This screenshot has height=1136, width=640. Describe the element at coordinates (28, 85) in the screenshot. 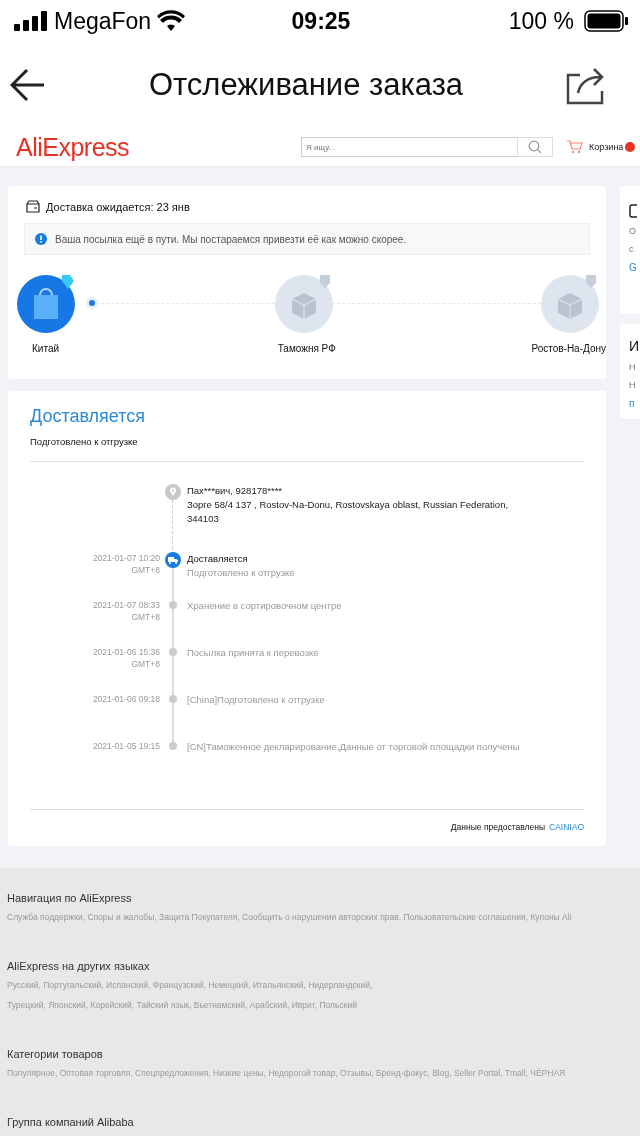

I see `back-arrow-icon` at that location.